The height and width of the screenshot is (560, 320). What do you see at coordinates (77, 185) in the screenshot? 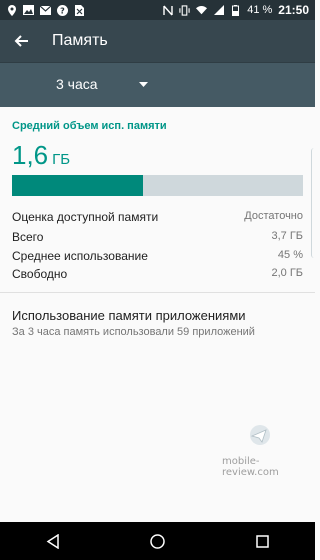
I see `memory-usage-bar-fill` at bounding box center [77, 185].